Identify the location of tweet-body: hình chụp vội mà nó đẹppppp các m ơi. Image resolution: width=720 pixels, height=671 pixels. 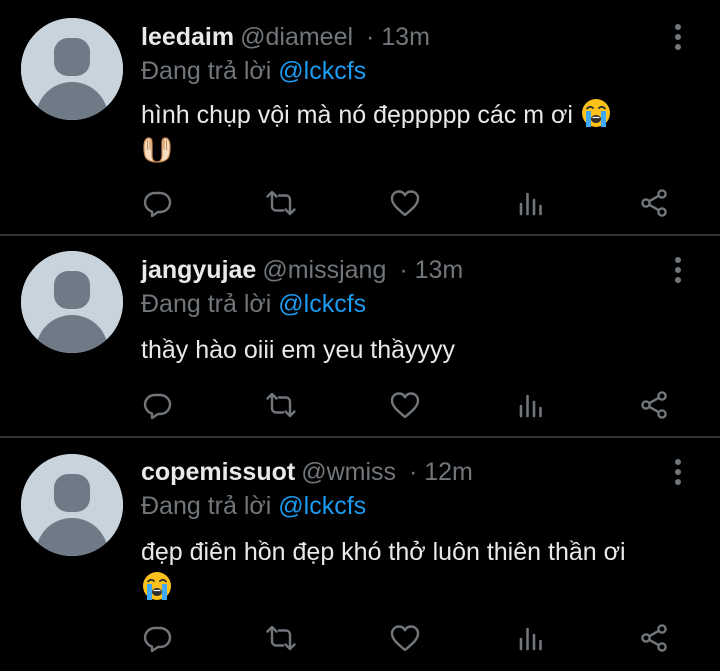
(357, 115).